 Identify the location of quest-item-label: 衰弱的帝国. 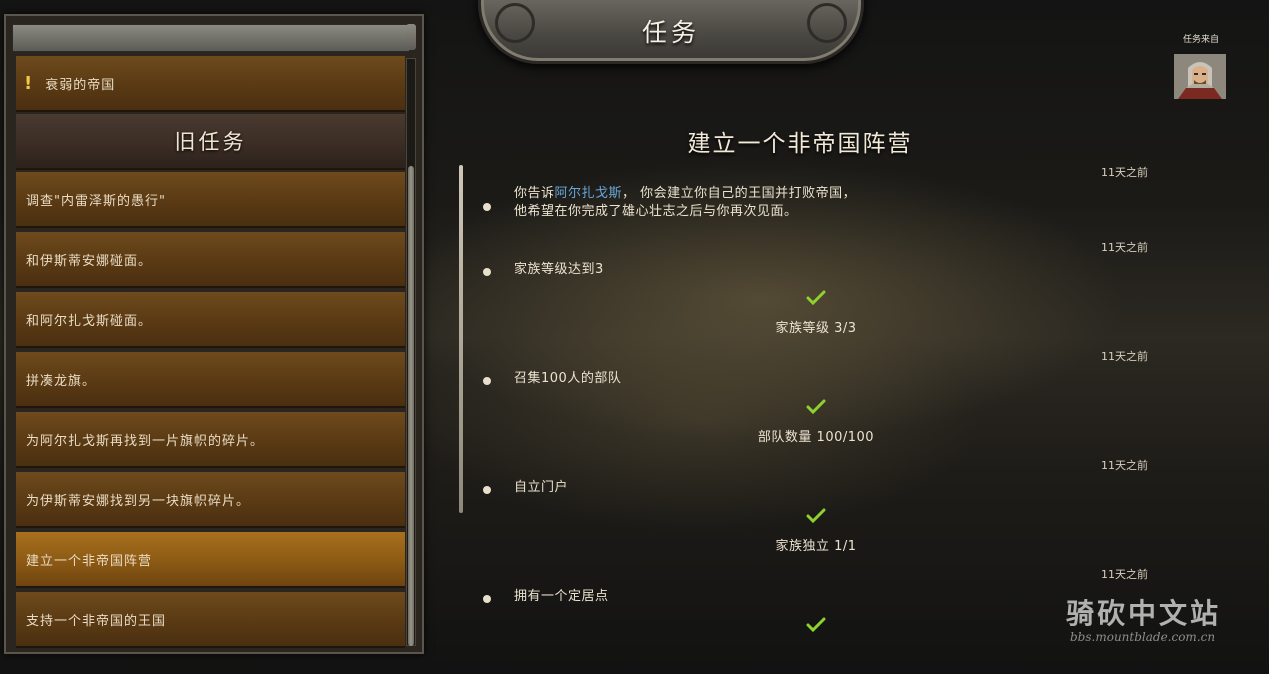
(80, 85).